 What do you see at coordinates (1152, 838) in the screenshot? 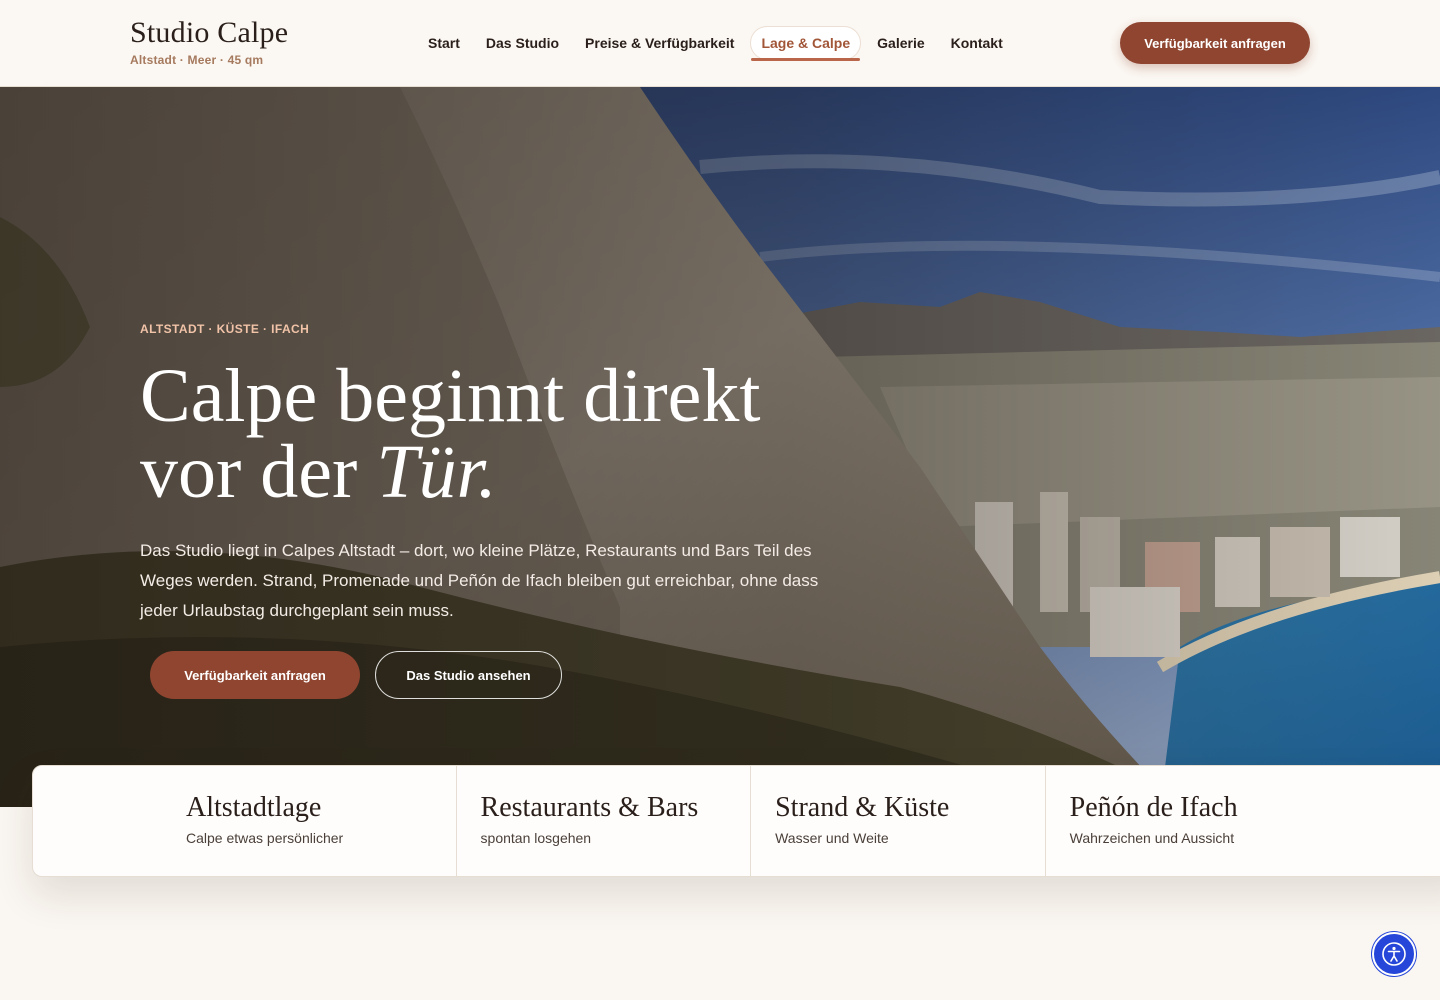
I see `feature-subtitle: Wahrzeichen und Aussicht` at bounding box center [1152, 838].